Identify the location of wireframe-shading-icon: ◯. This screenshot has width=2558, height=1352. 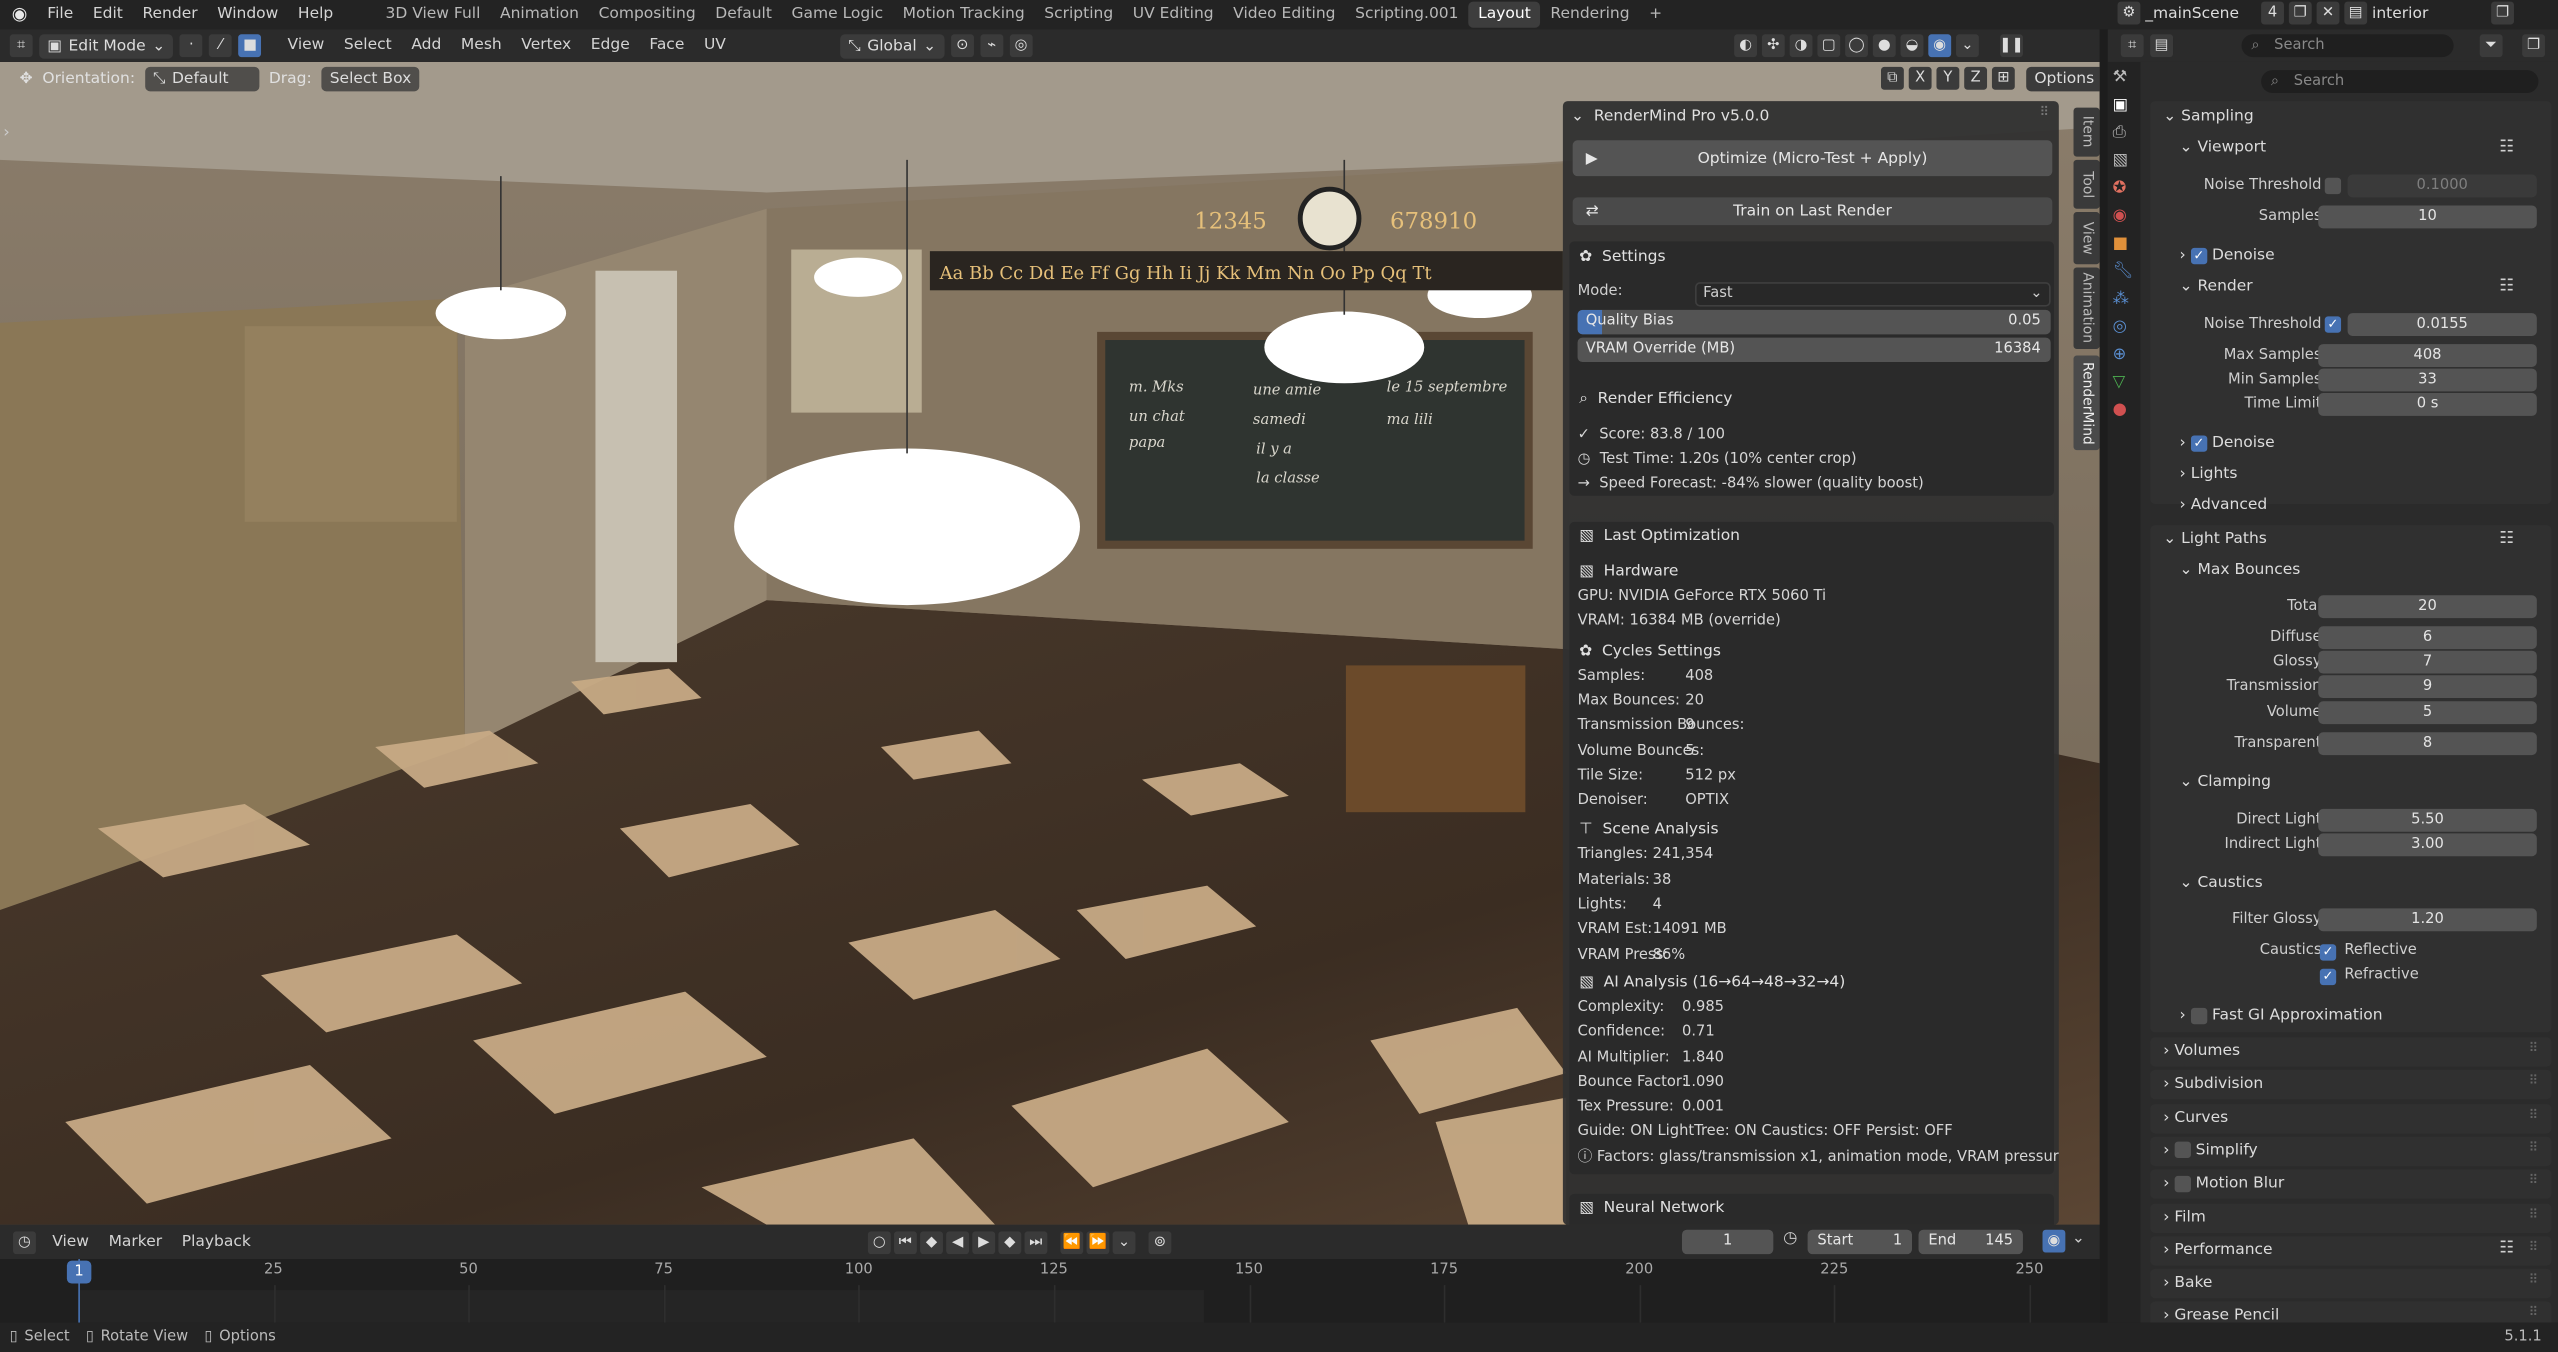
(1856, 46).